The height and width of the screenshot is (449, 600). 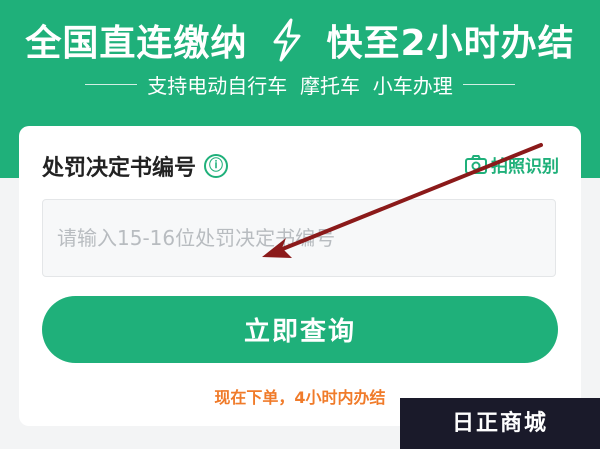 I want to click on banner-title: 全国直连缴纳 快至2小时办结, so click(x=300, y=40).